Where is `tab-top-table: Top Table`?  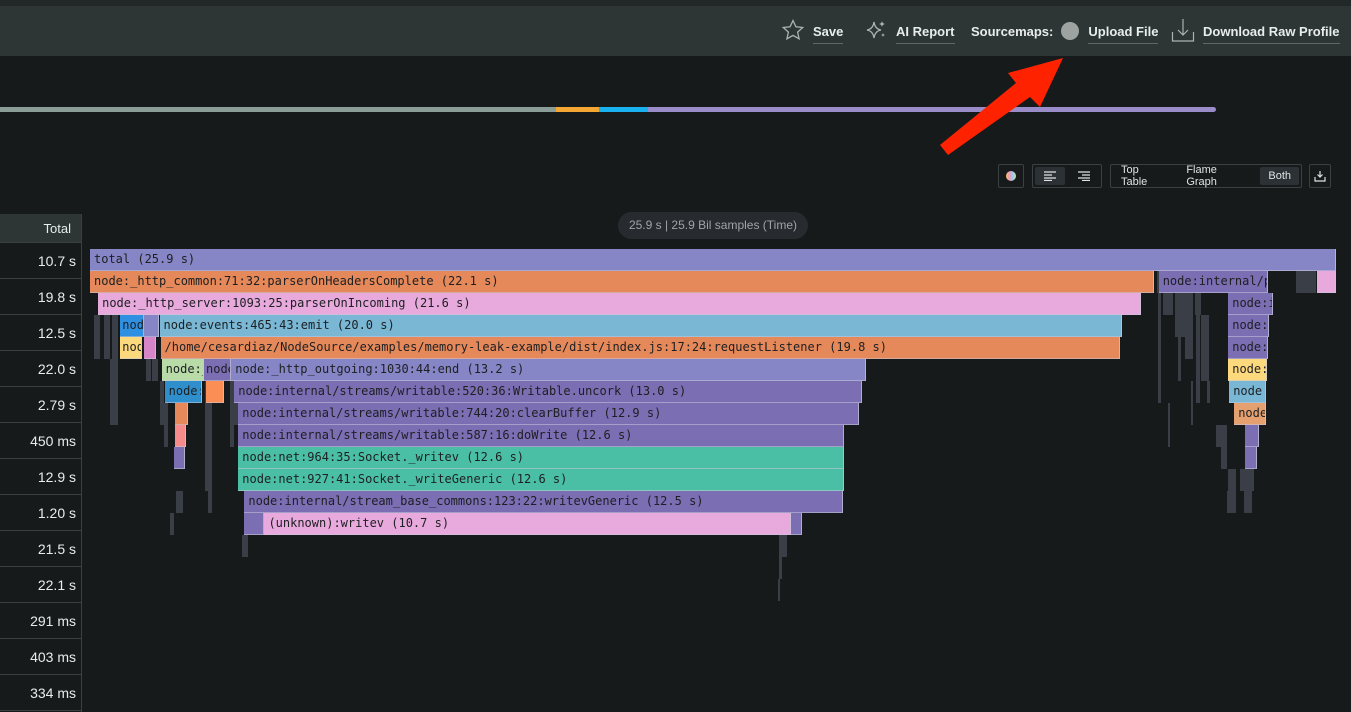 tab-top-table: Top Table is located at coordinates (1143, 176).